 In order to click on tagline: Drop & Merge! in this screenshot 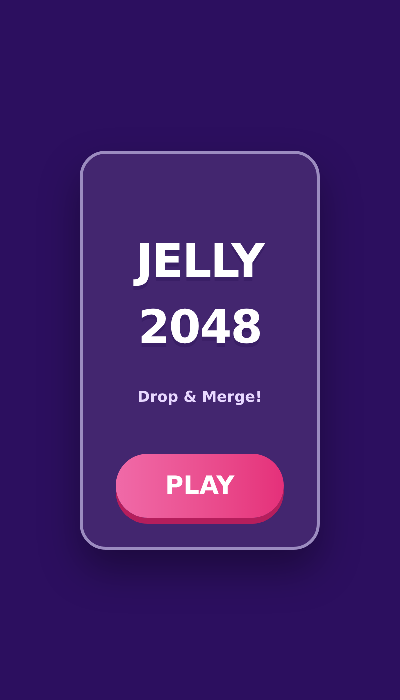, I will do `click(200, 397)`.